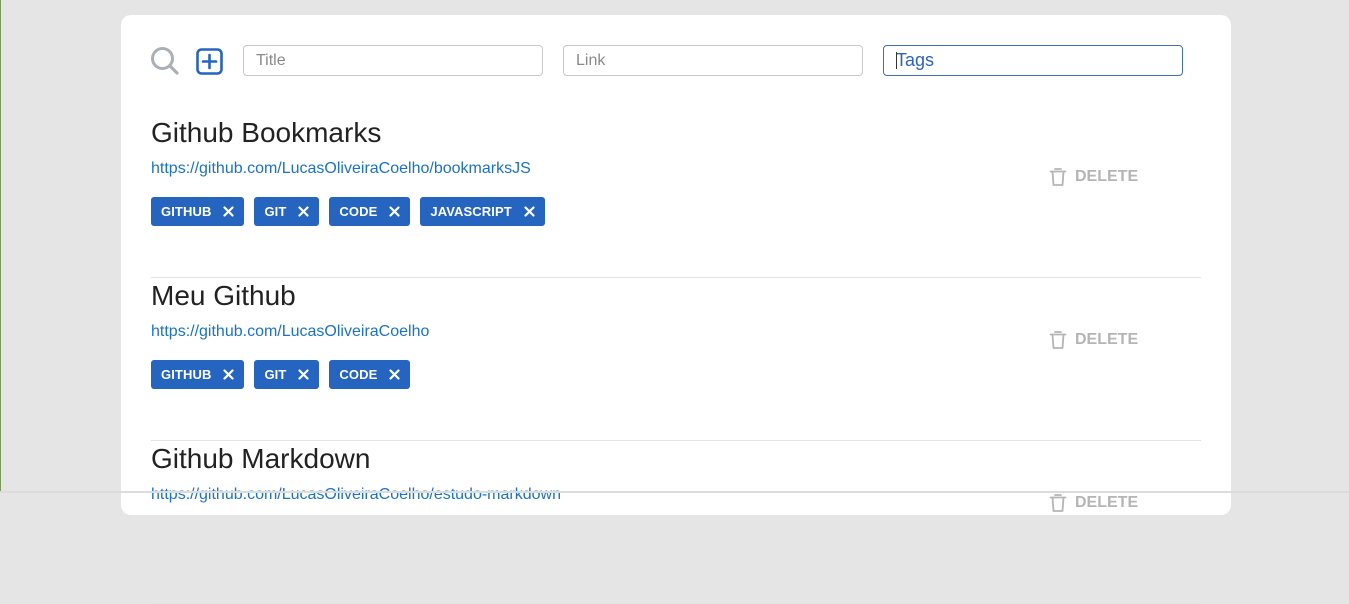 The width and height of the screenshot is (1349, 604). What do you see at coordinates (471, 211) in the screenshot?
I see `tag-label: JAVASCRIPT` at bounding box center [471, 211].